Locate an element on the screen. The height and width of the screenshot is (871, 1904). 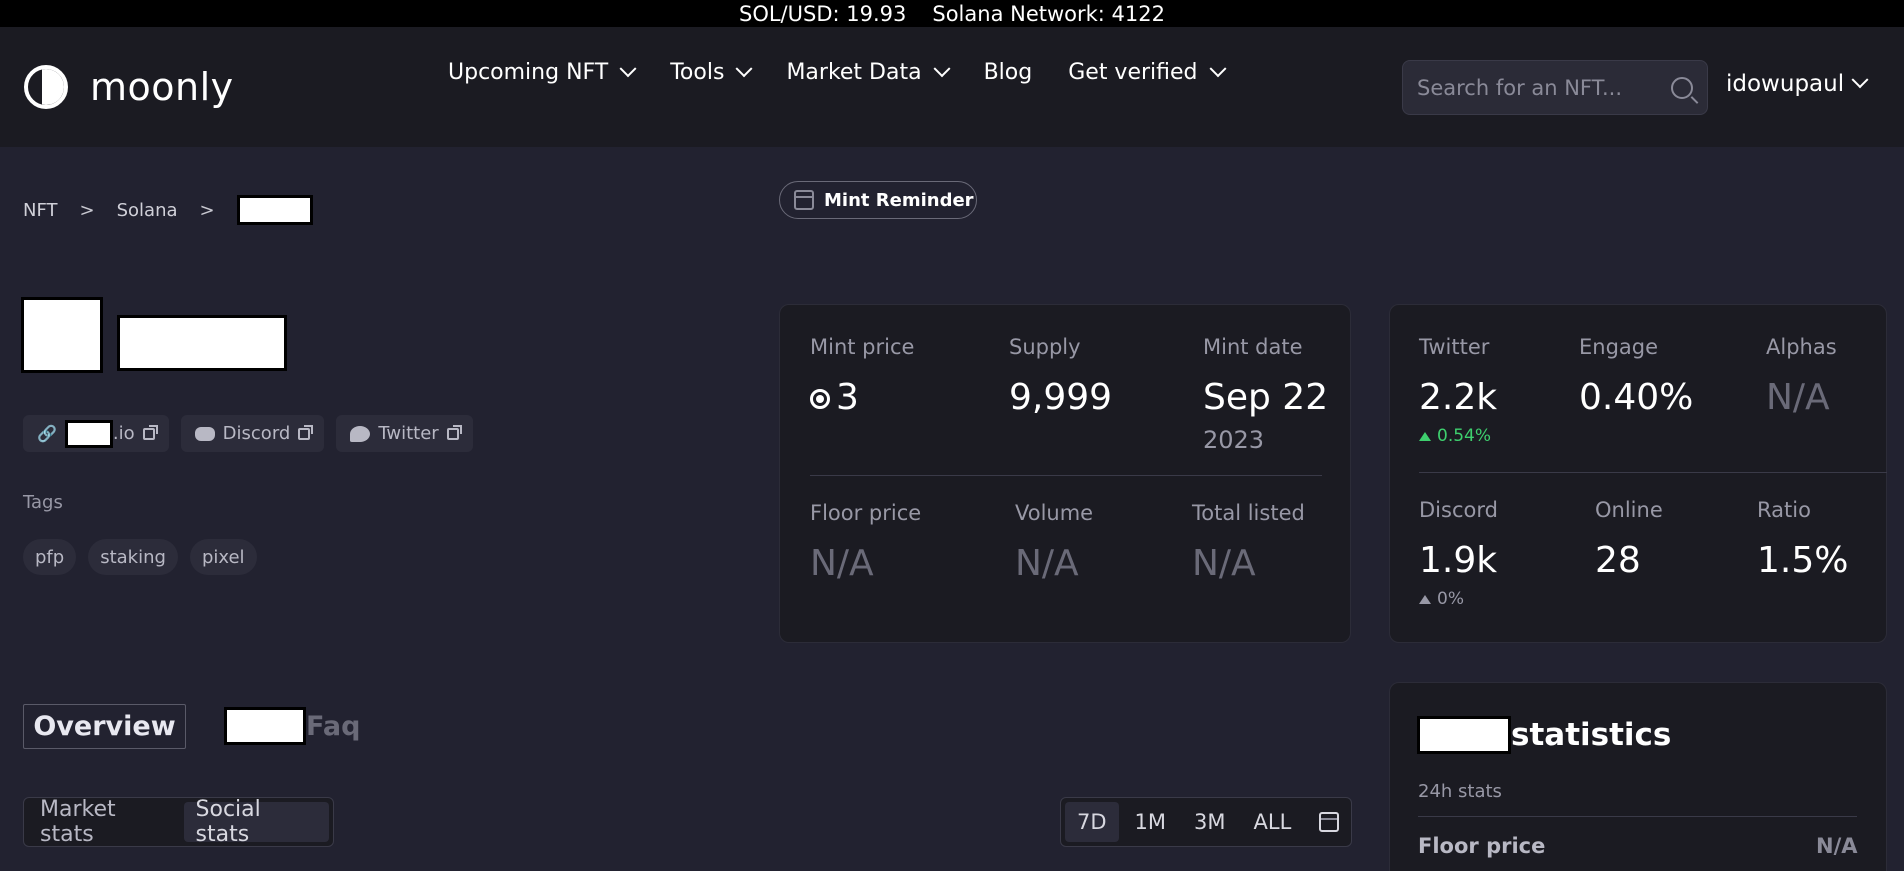
nav-market-data: Market Data is located at coordinates (868, 72).